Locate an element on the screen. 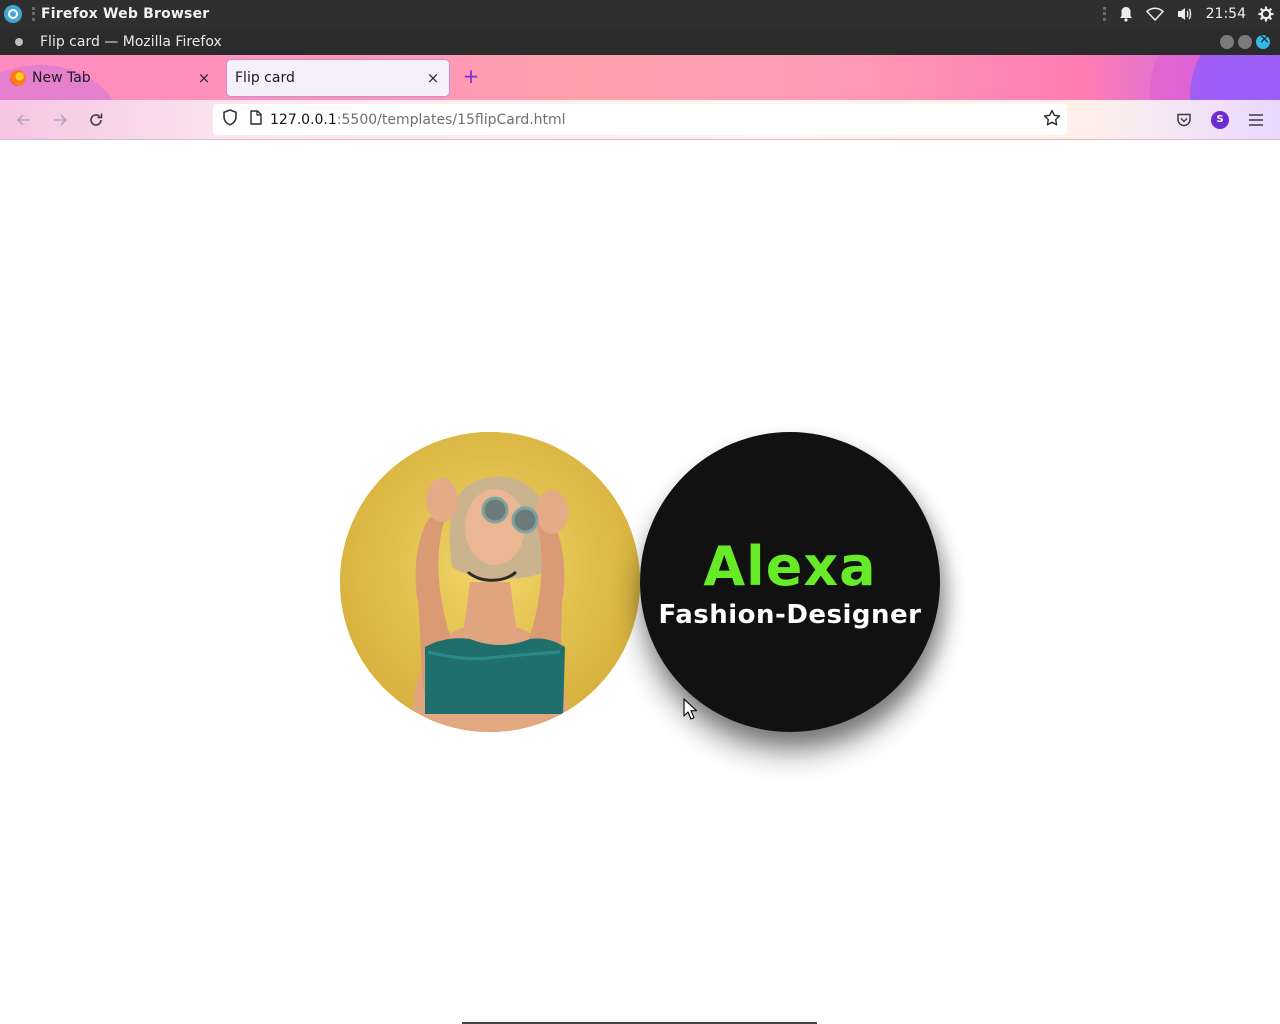 The image size is (1280, 1024). url-path: :5500/templates/15flipCard.html is located at coordinates (451, 119).